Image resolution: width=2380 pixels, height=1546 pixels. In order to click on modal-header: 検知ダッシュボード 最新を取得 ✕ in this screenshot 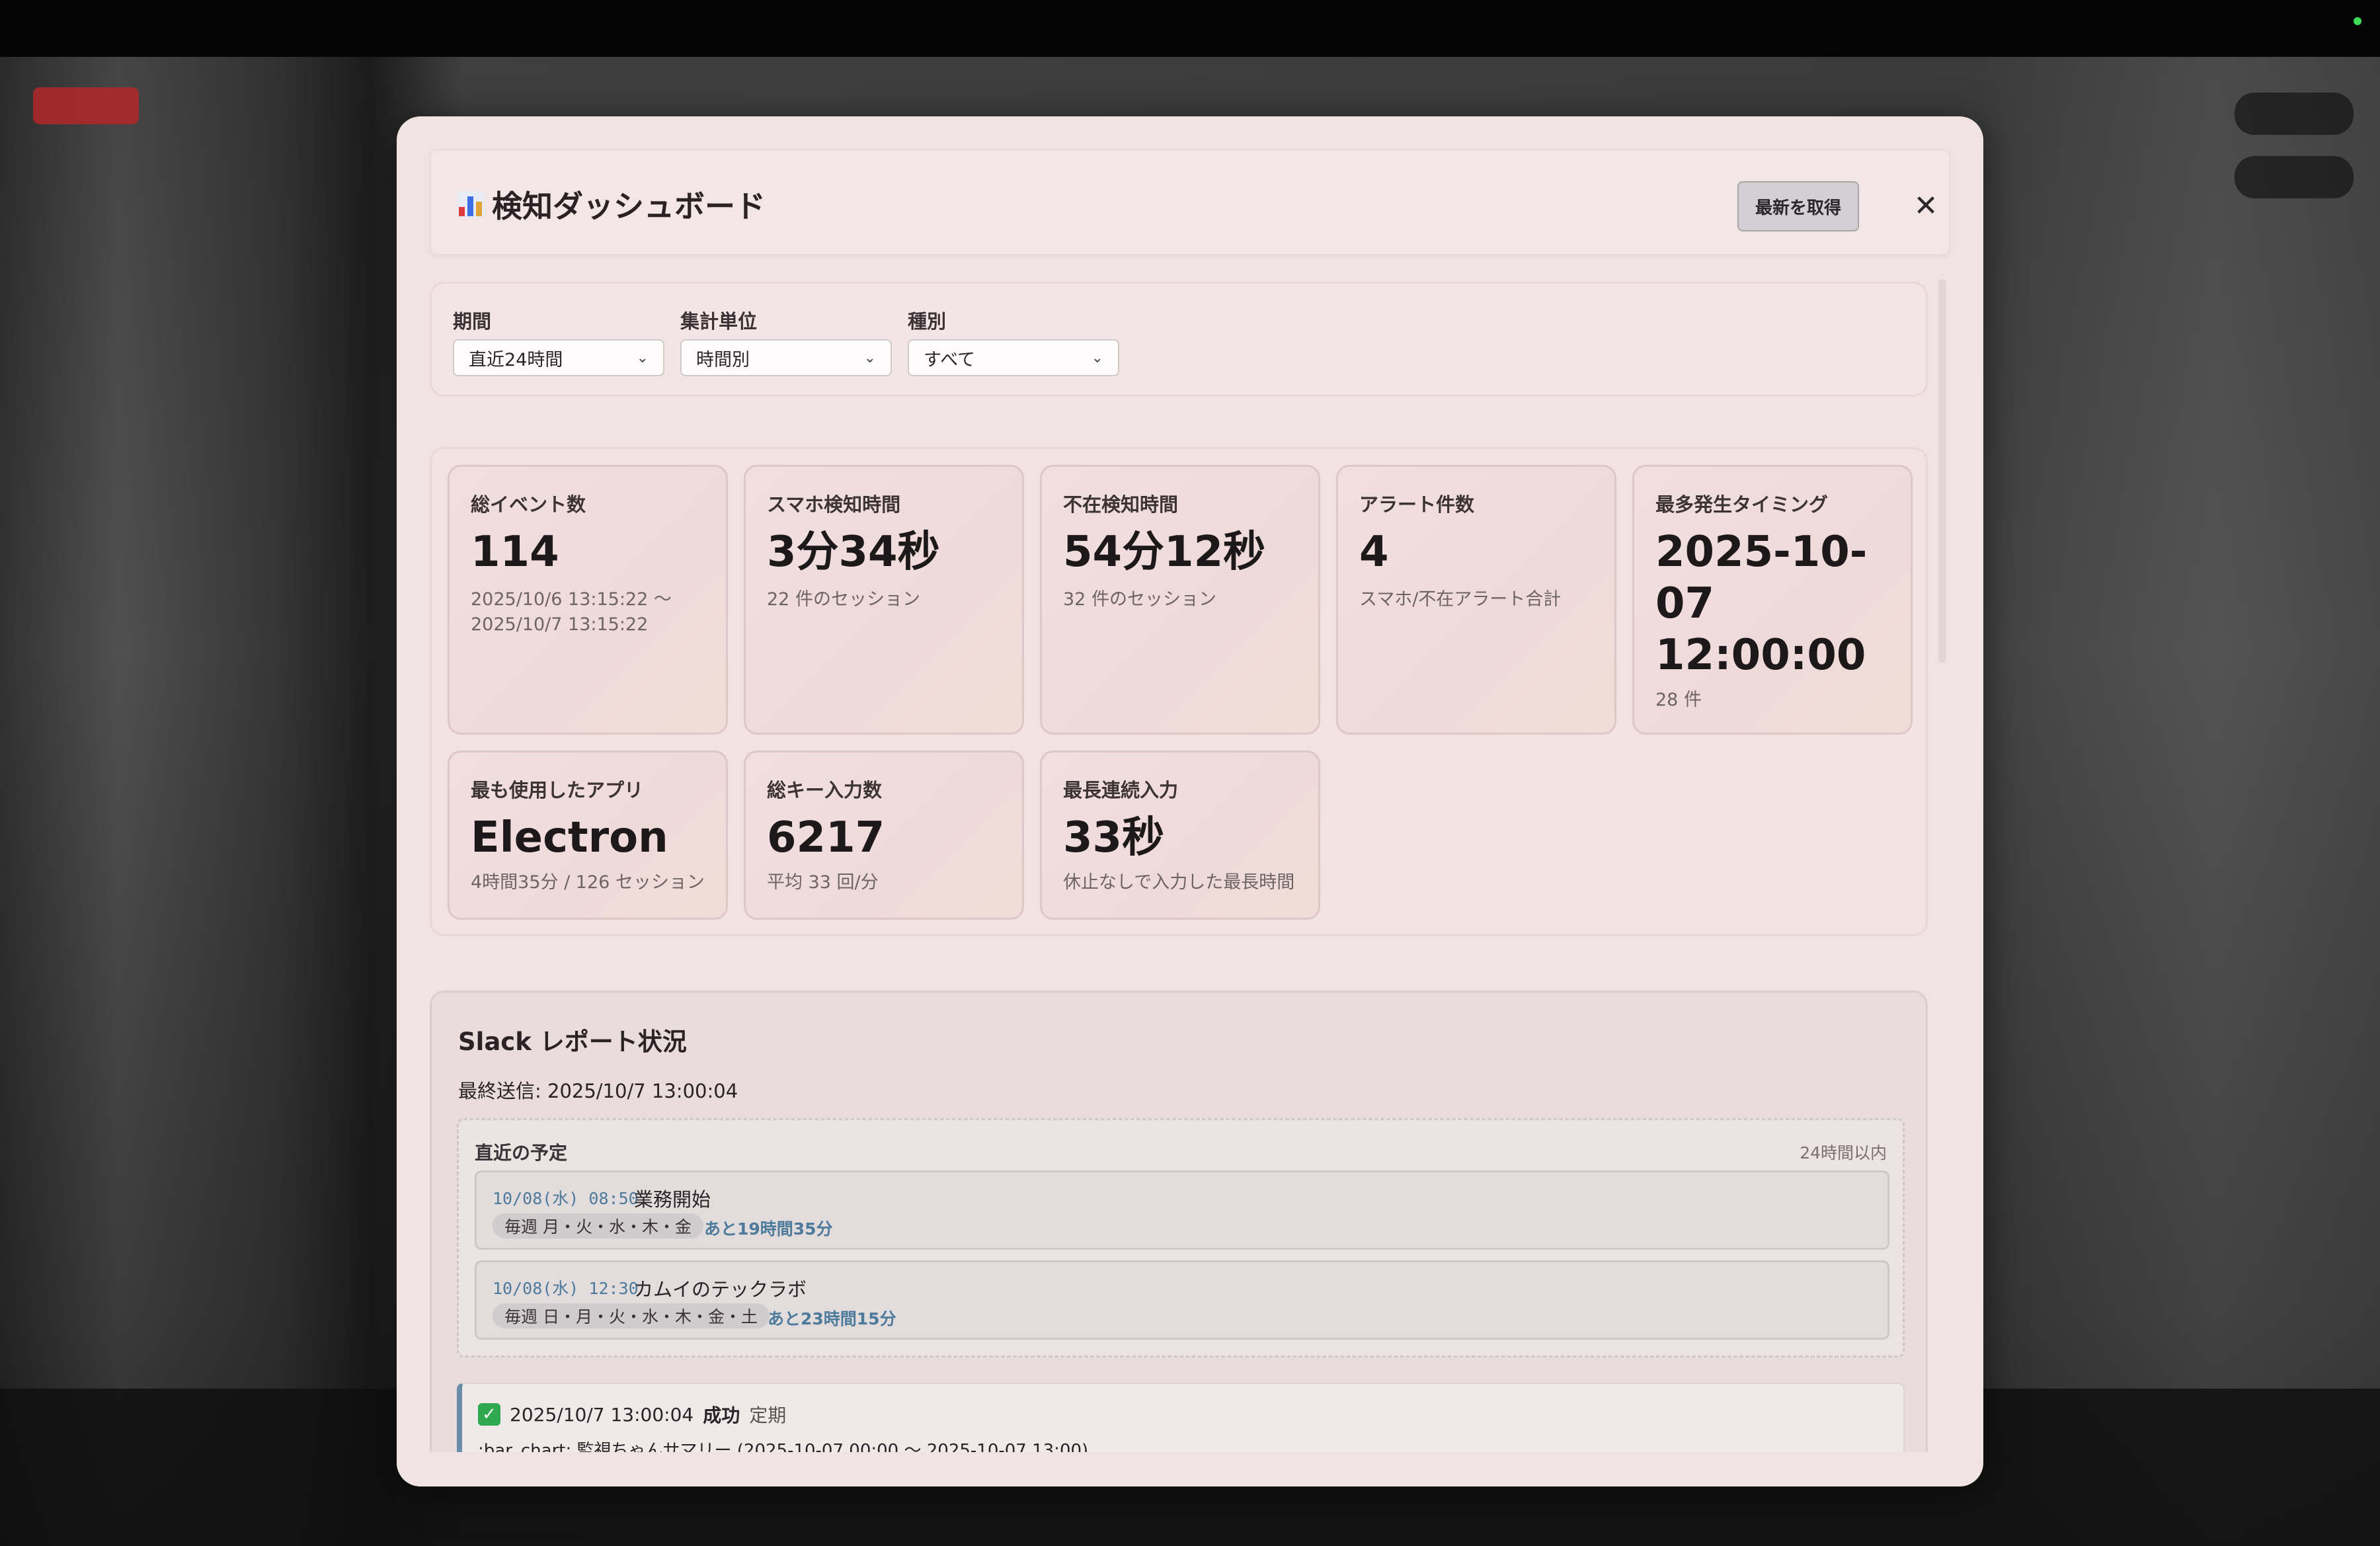, I will do `click(1190, 202)`.